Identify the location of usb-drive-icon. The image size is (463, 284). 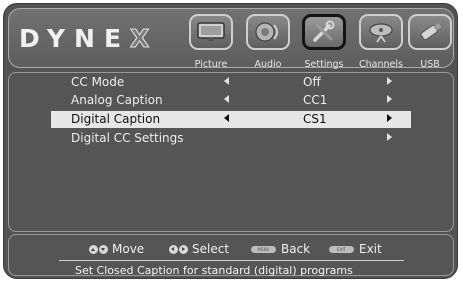
(430, 32).